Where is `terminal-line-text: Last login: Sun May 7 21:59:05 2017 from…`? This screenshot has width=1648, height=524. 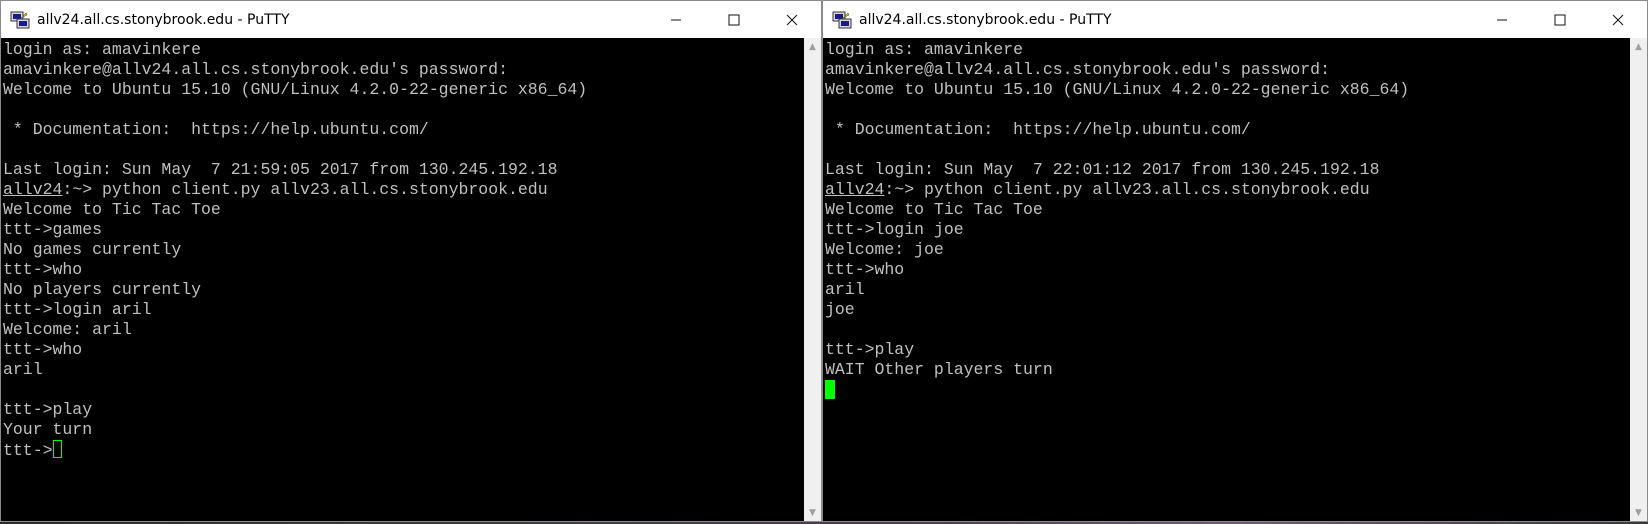
terminal-line-text: Last login: Sun May 7 21:59:05 2017 from… is located at coordinates (280, 169).